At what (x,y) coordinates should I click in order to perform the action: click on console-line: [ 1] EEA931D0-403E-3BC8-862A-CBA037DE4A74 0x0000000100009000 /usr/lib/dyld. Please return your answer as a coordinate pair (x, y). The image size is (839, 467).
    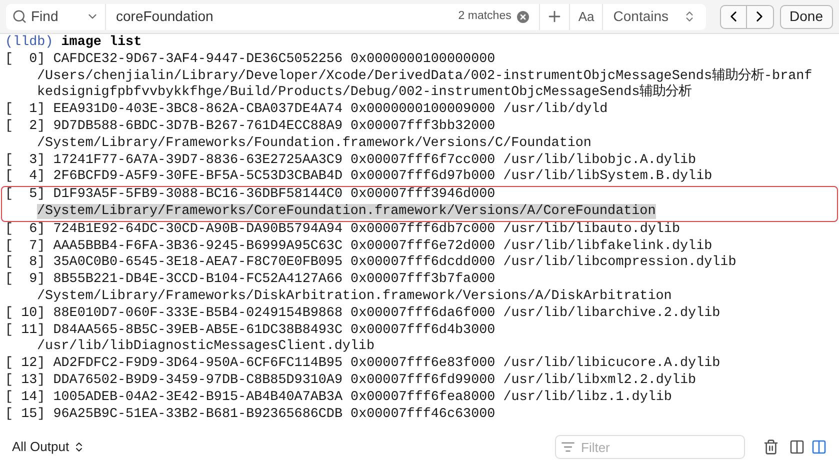
    Looking at the image, I should click on (307, 110).